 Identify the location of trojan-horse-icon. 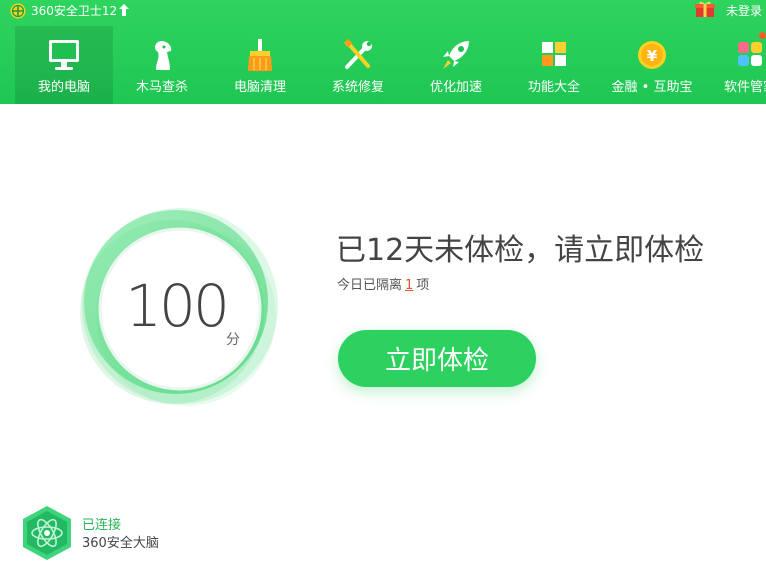
(163, 55).